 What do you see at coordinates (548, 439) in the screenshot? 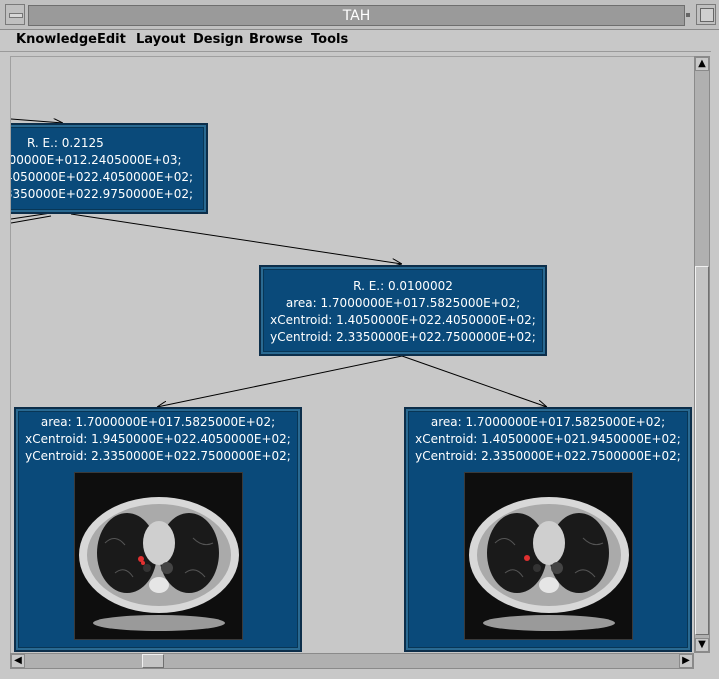
I see `node-line: xCentroid: 1.4050000E+021.9450000E+02;` at bounding box center [548, 439].